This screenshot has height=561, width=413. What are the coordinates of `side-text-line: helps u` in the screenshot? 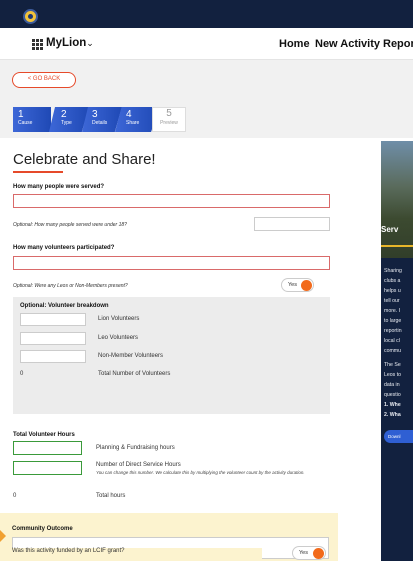 It's located at (392, 291).